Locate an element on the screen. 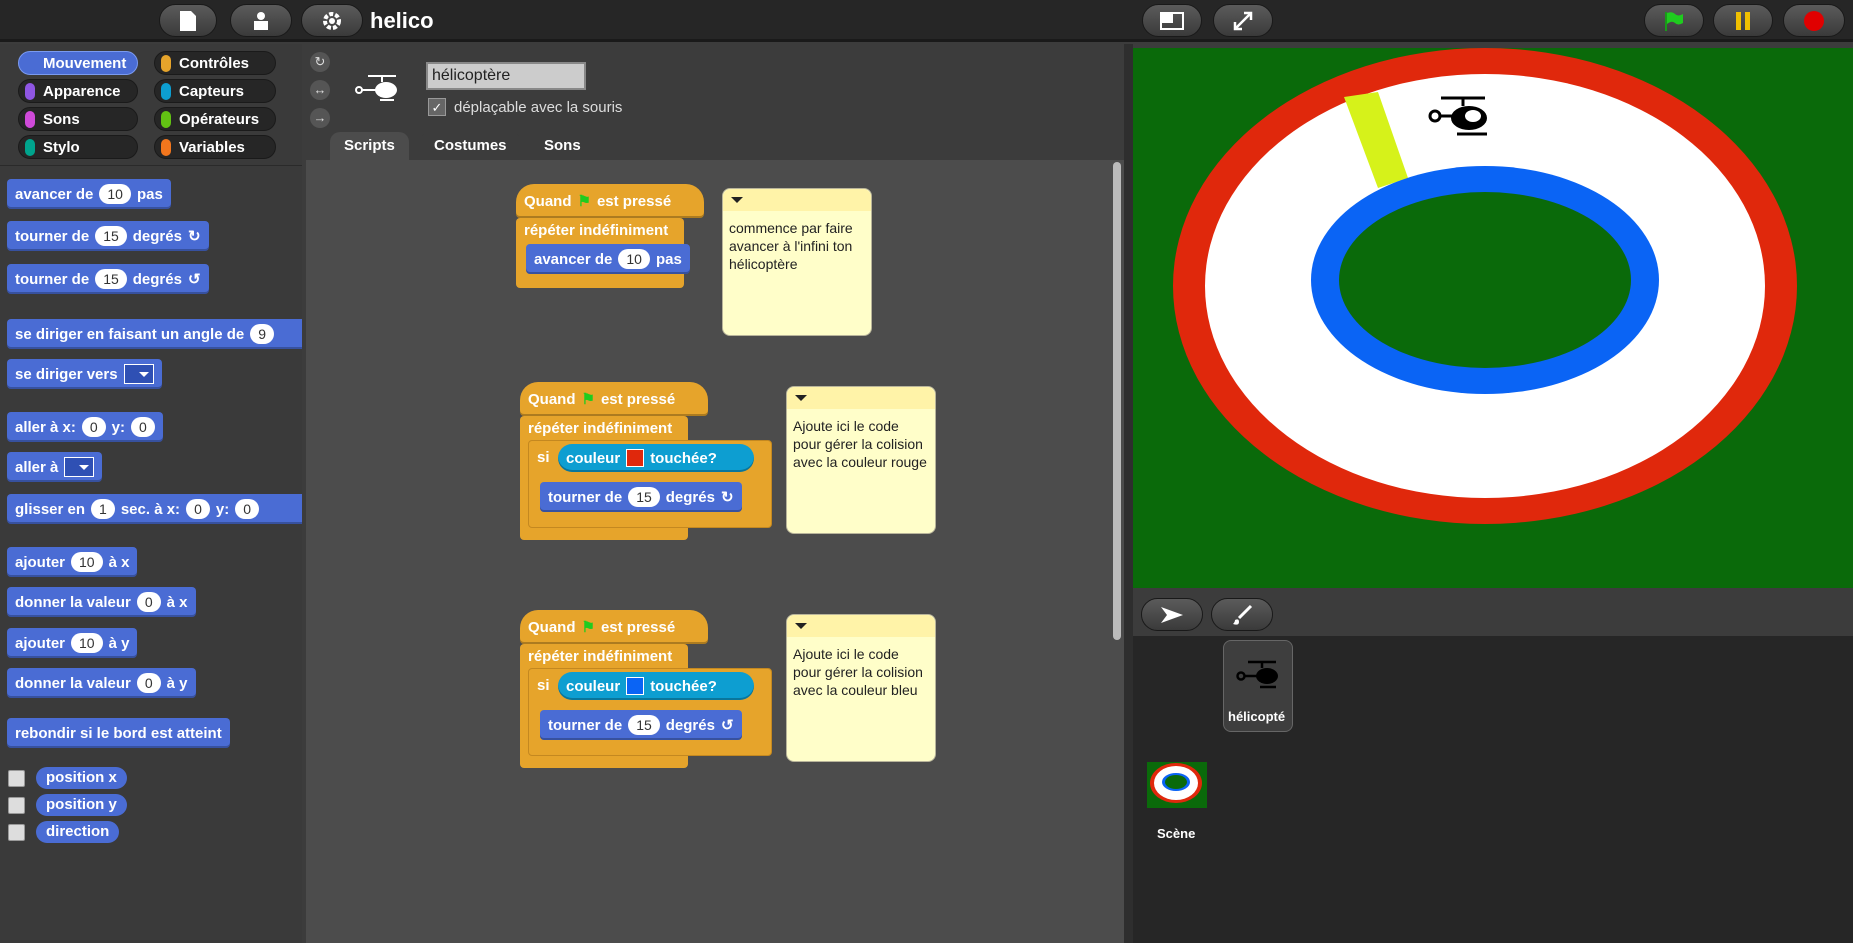  fullscreen-icon is located at coordinates (1243, 20).